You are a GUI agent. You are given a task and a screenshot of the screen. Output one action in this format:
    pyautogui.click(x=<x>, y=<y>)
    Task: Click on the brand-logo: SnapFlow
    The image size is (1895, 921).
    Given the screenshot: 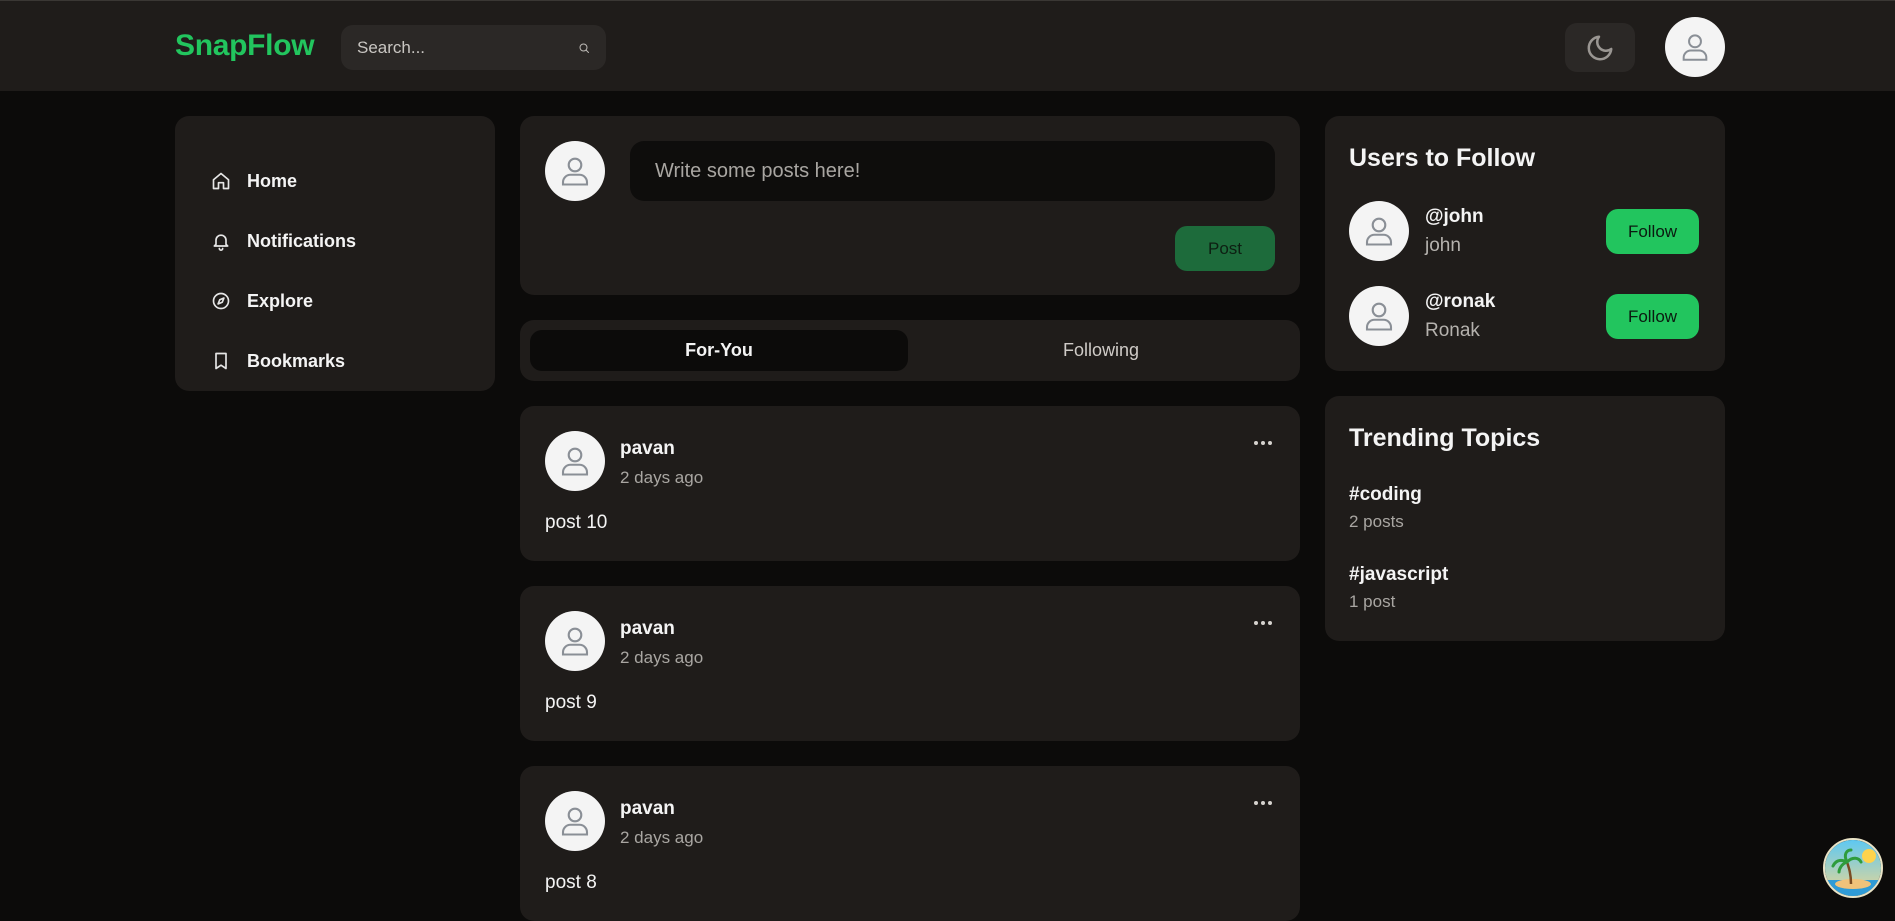 What is the action you would take?
    pyautogui.click(x=245, y=46)
    